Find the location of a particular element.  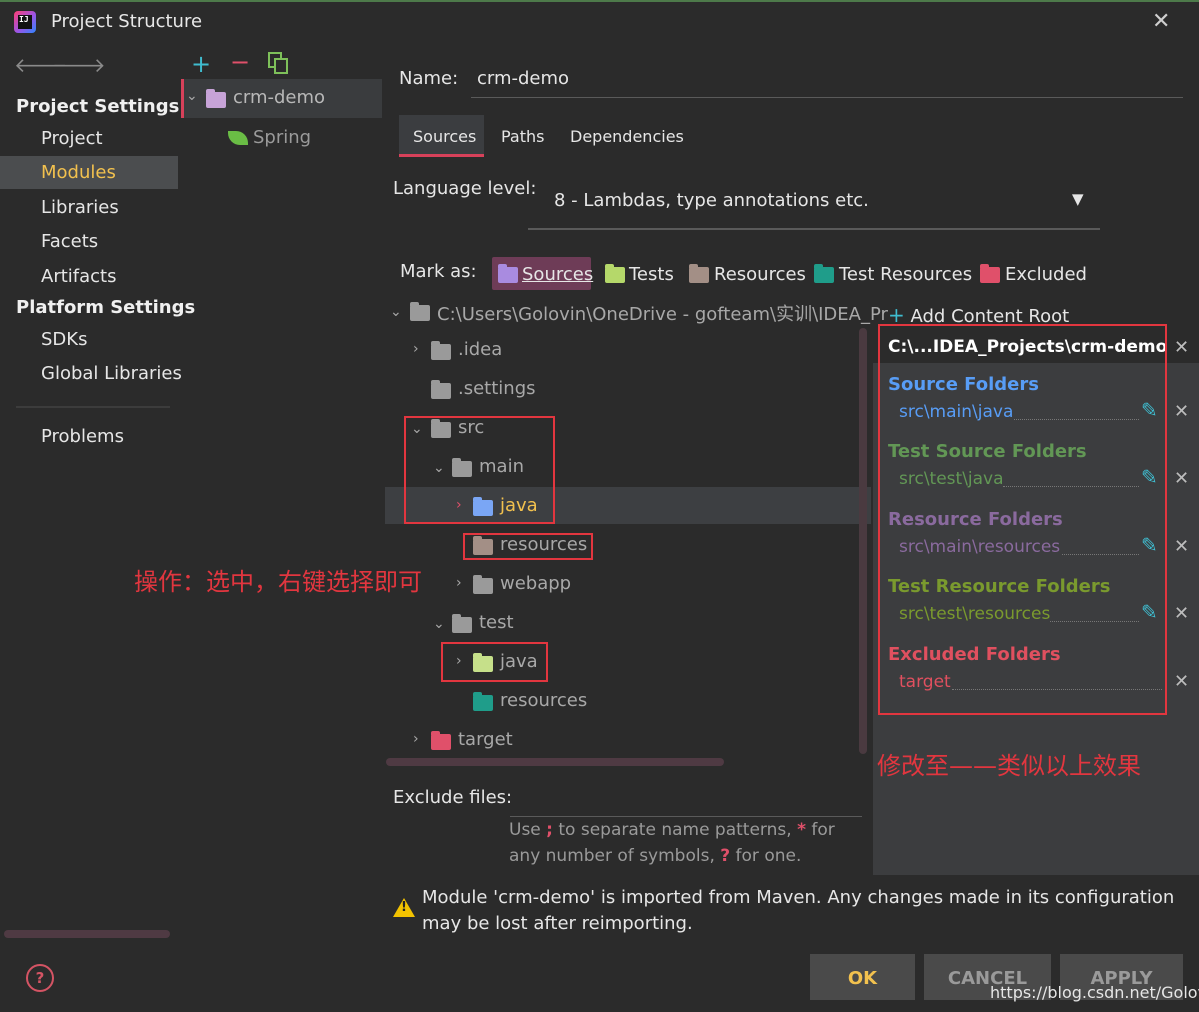

module-folder-icon is located at coordinates (216, 98).